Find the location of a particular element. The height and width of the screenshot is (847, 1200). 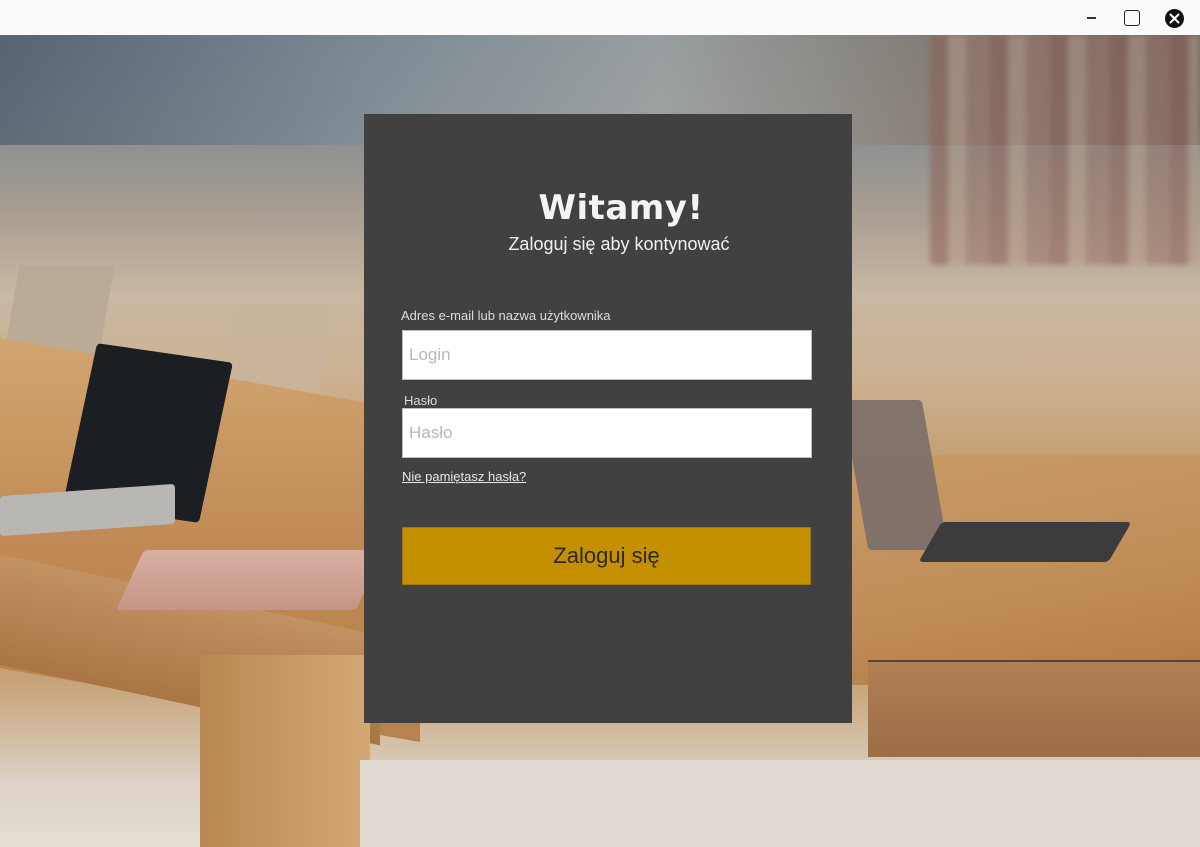

window-titlebar is located at coordinates (600, 17).